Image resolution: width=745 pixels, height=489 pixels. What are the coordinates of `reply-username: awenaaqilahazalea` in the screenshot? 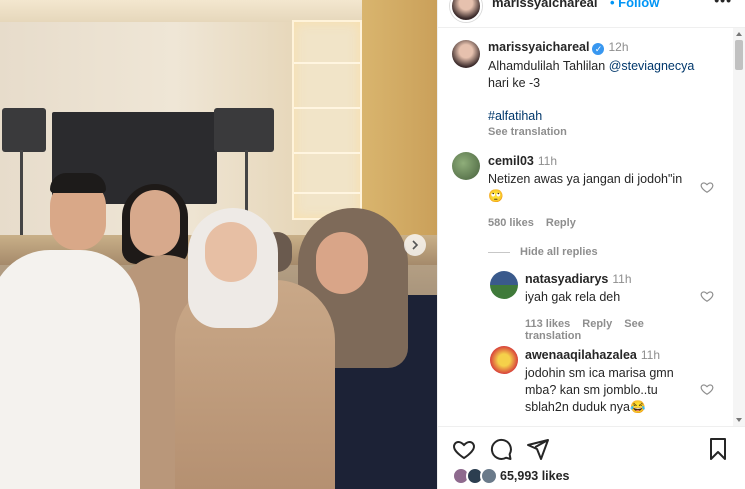 It's located at (581, 355).